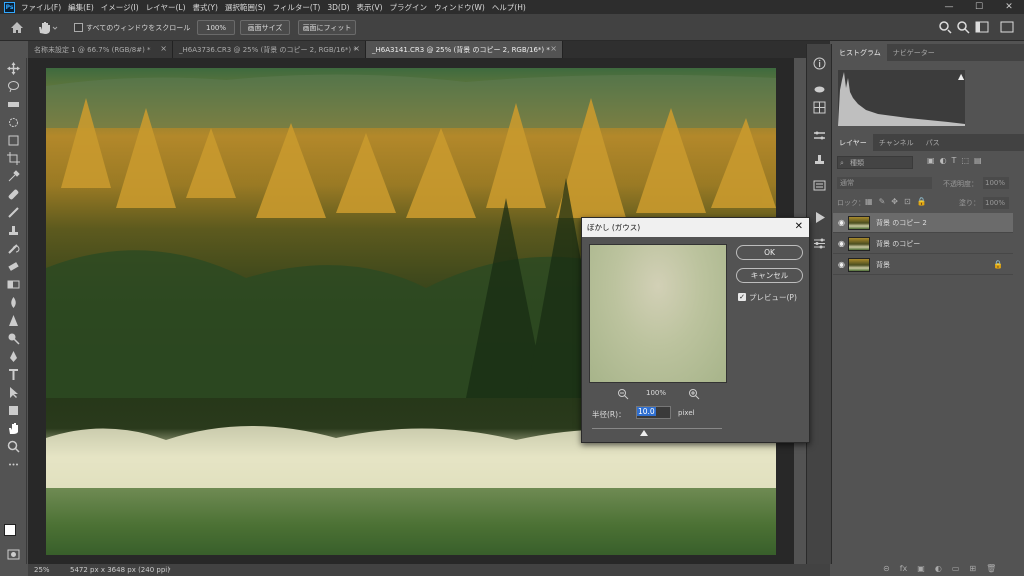 This screenshot has height=576, width=1024. What do you see at coordinates (13, 554) in the screenshot?
I see `quick-mask-icon` at bounding box center [13, 554].